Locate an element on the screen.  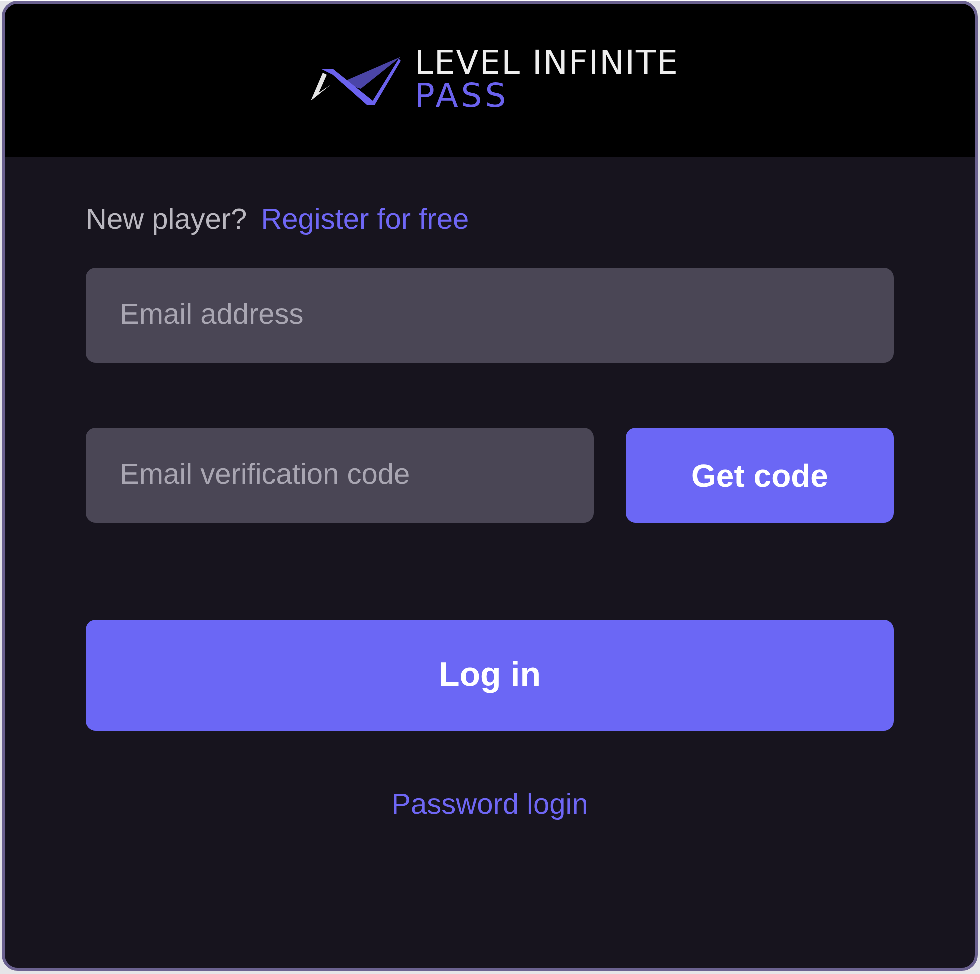
verification-code-field: Email verification code is located at coordinates (340, 475).